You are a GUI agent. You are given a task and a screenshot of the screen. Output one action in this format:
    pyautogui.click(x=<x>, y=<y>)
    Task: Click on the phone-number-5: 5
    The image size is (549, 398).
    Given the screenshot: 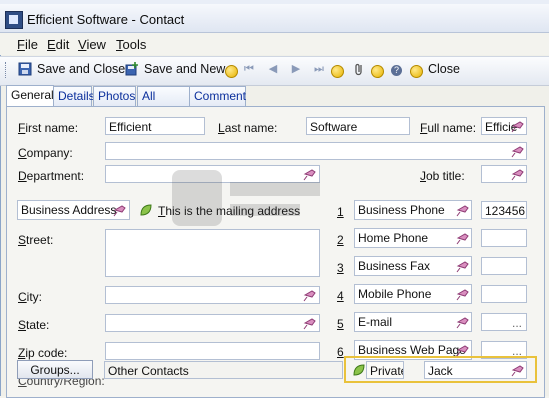 What is the action you would take?
    pyautogui.click(x=340, y=324)
    